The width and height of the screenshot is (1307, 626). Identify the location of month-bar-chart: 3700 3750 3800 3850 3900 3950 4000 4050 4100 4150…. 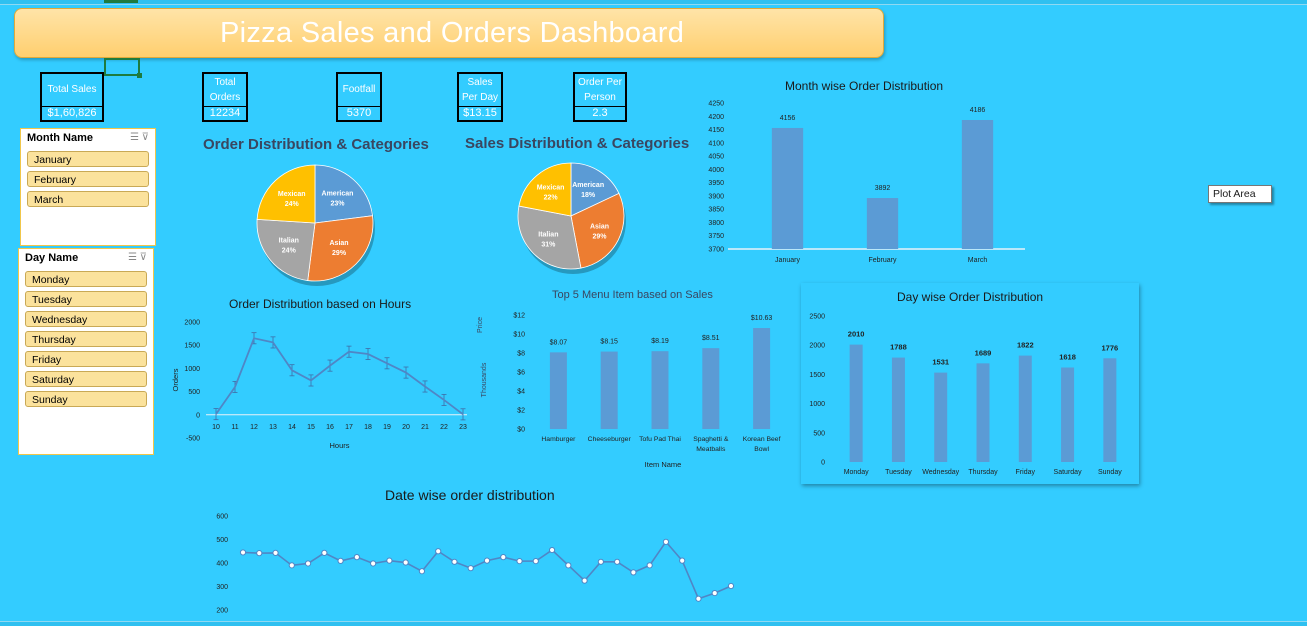
(867, 182).